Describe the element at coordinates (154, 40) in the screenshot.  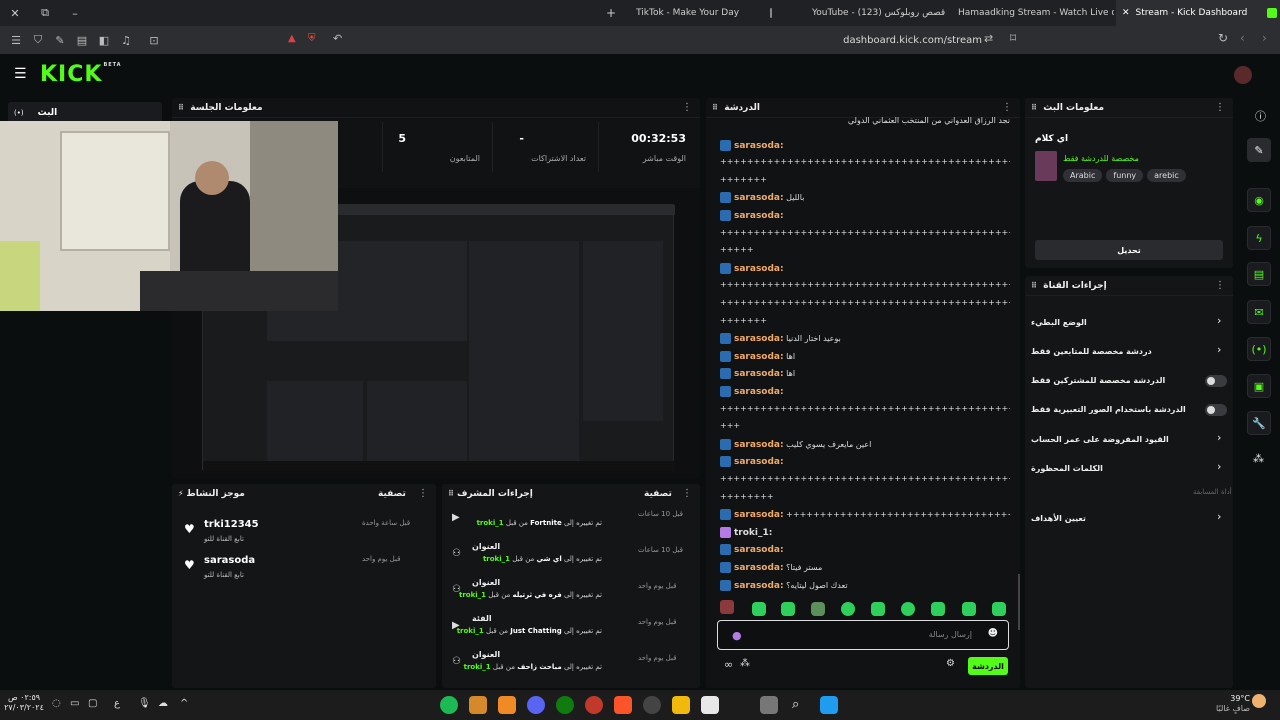
I see `screenshot-icon: ⊡` at that location.